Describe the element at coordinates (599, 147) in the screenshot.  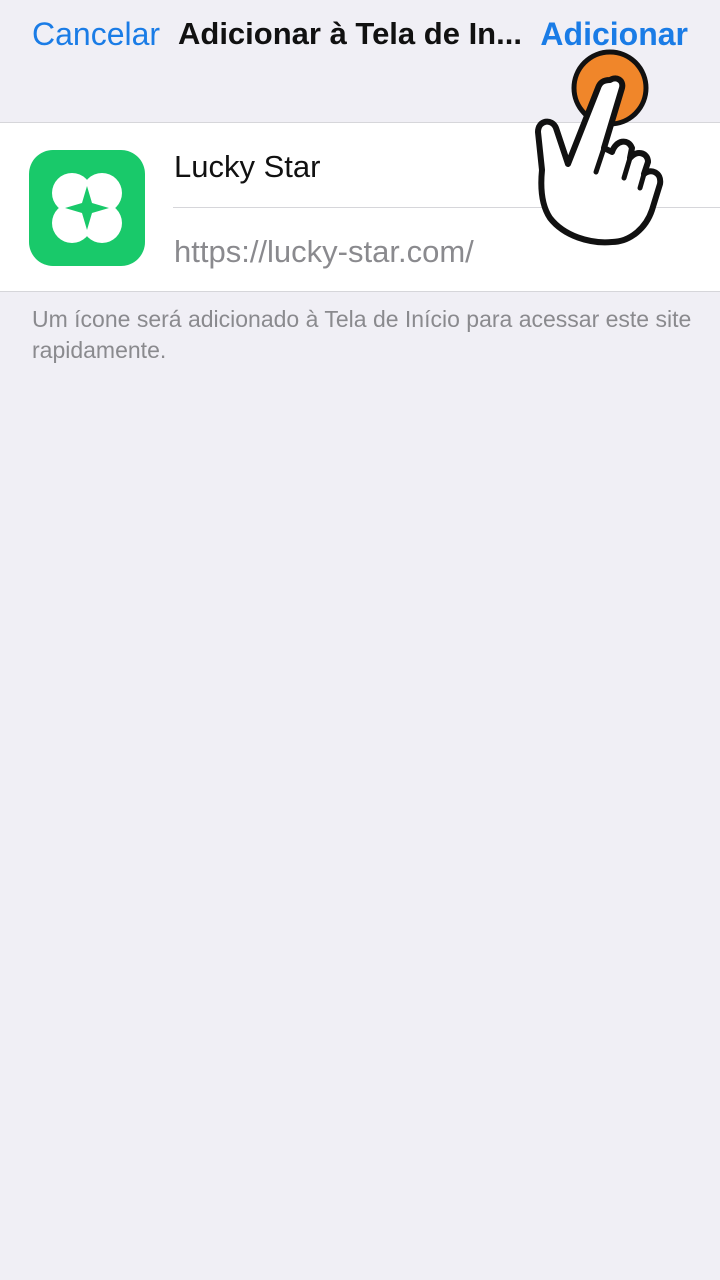
I see `tap-hand-icon` at that location.